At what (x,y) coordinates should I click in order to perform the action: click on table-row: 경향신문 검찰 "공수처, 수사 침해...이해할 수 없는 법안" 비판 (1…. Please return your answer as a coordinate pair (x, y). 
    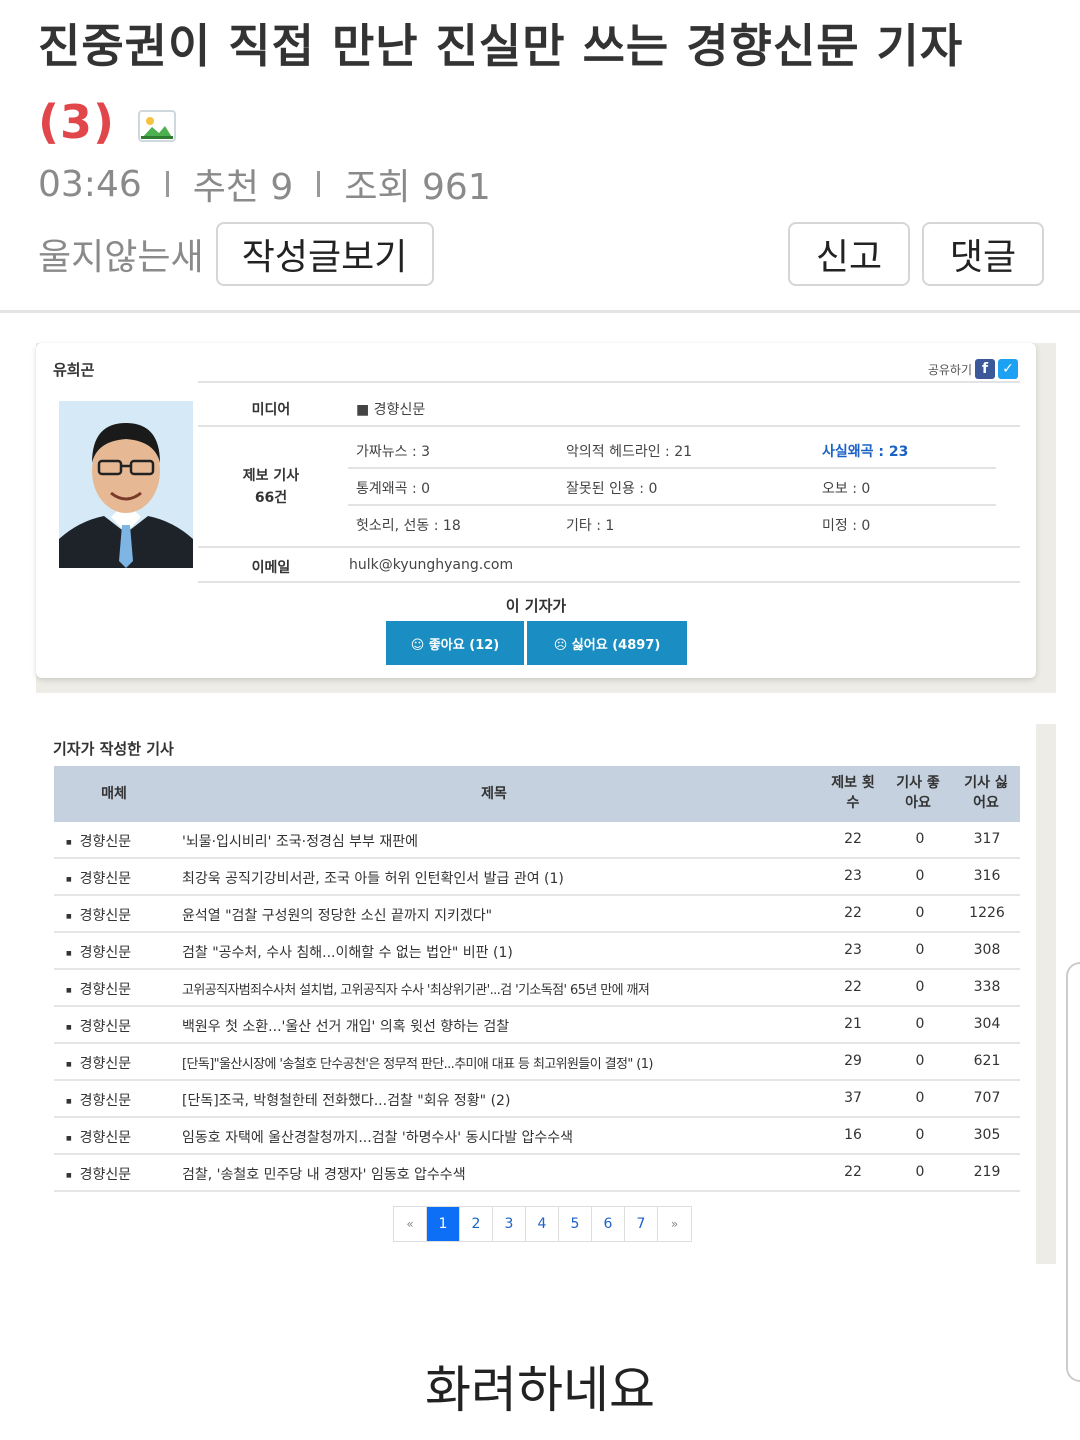
    Looking at the image, I should click on (537, 951).